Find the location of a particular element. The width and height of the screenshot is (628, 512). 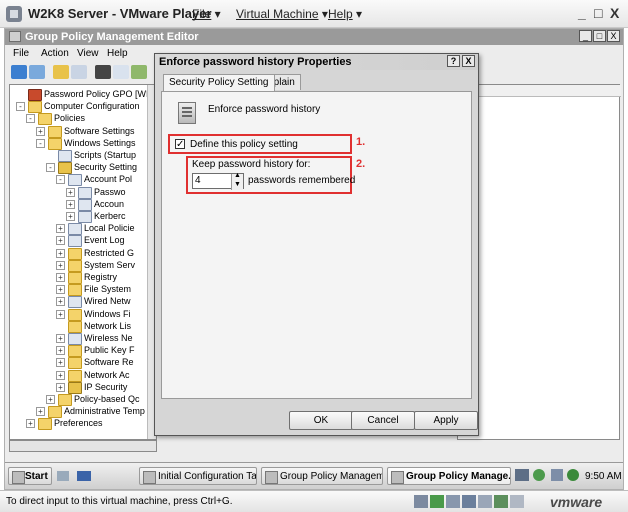

tree-item-label: Local Policie is located at coordinates (109, 228).